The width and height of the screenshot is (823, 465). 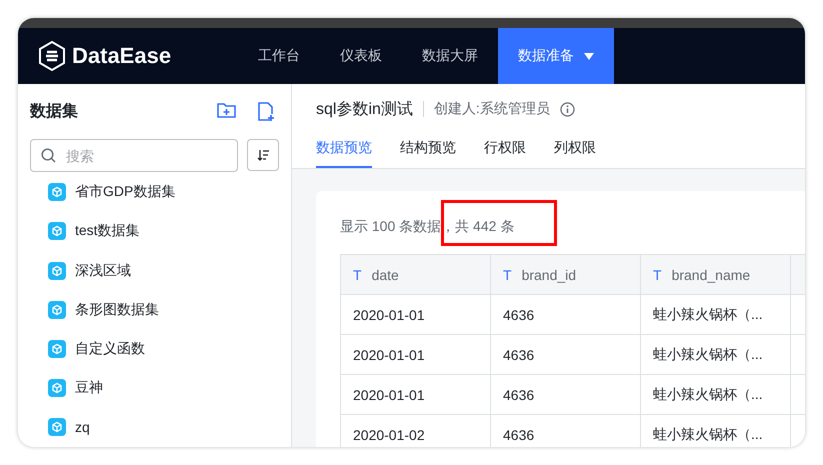 I want to click on sort-button, so click(x=263, y=155).